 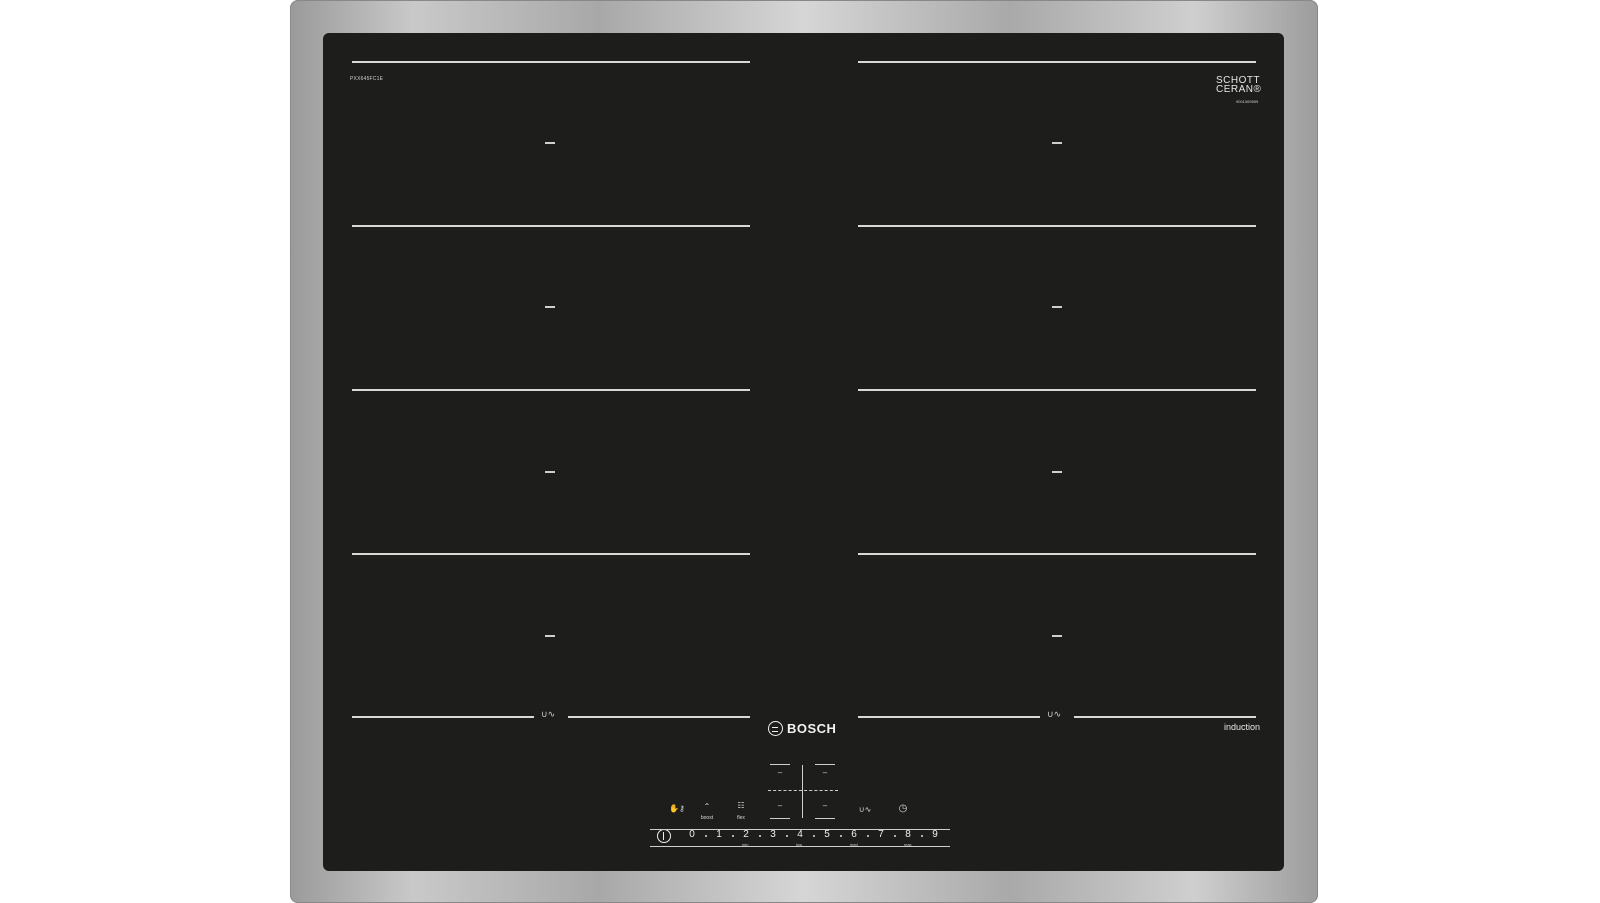 What do you see at coordinates (908, 834) in the screenshot?
I see `slider-level-8: 8` at bounding box center [908, 834].